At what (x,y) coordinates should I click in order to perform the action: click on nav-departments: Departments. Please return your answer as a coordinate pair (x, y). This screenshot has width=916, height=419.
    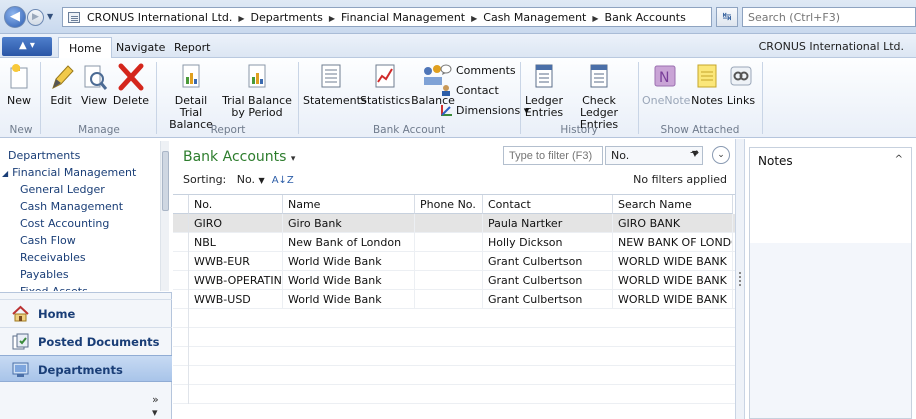
    Looking at the image, I should click on (86, 368).